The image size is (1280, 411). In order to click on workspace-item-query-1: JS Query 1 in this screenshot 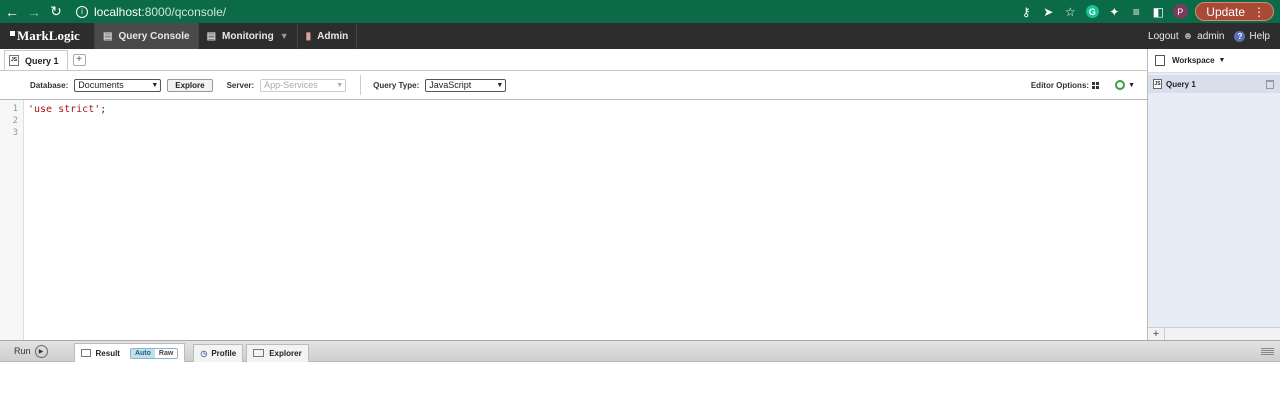, I will do `click(1214, 84)`.